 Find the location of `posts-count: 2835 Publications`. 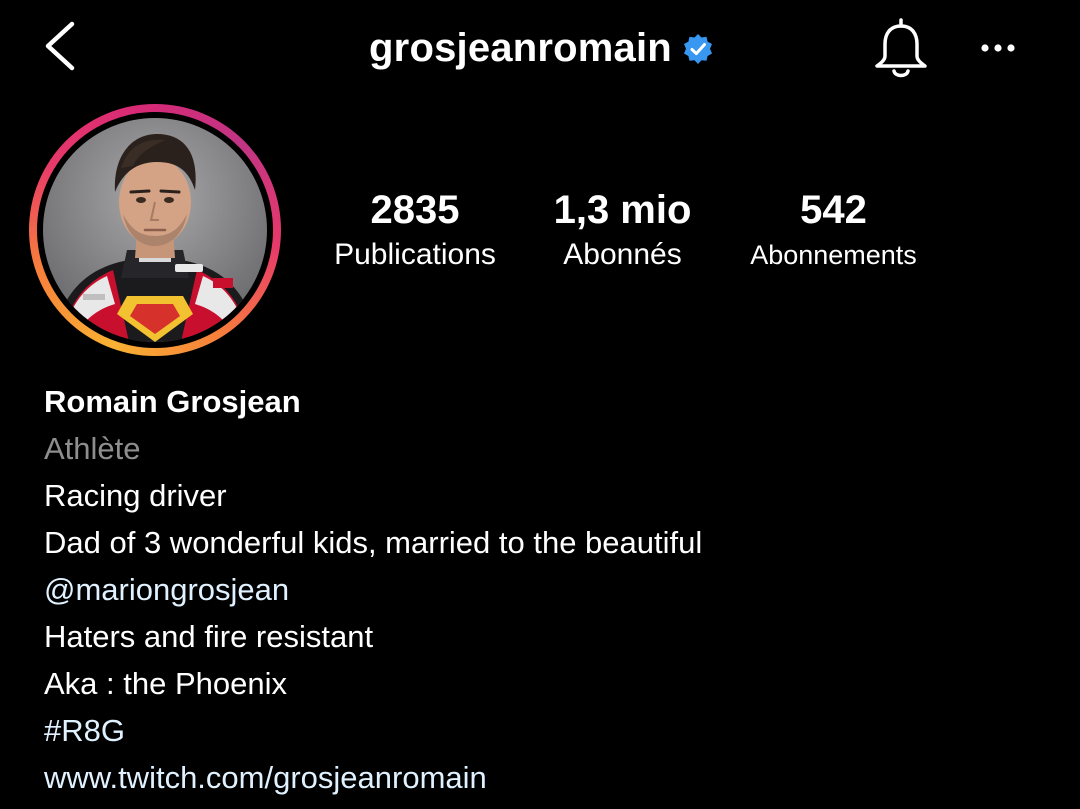

posts-count: 2835 Publications is located at coordinates (415, 229).